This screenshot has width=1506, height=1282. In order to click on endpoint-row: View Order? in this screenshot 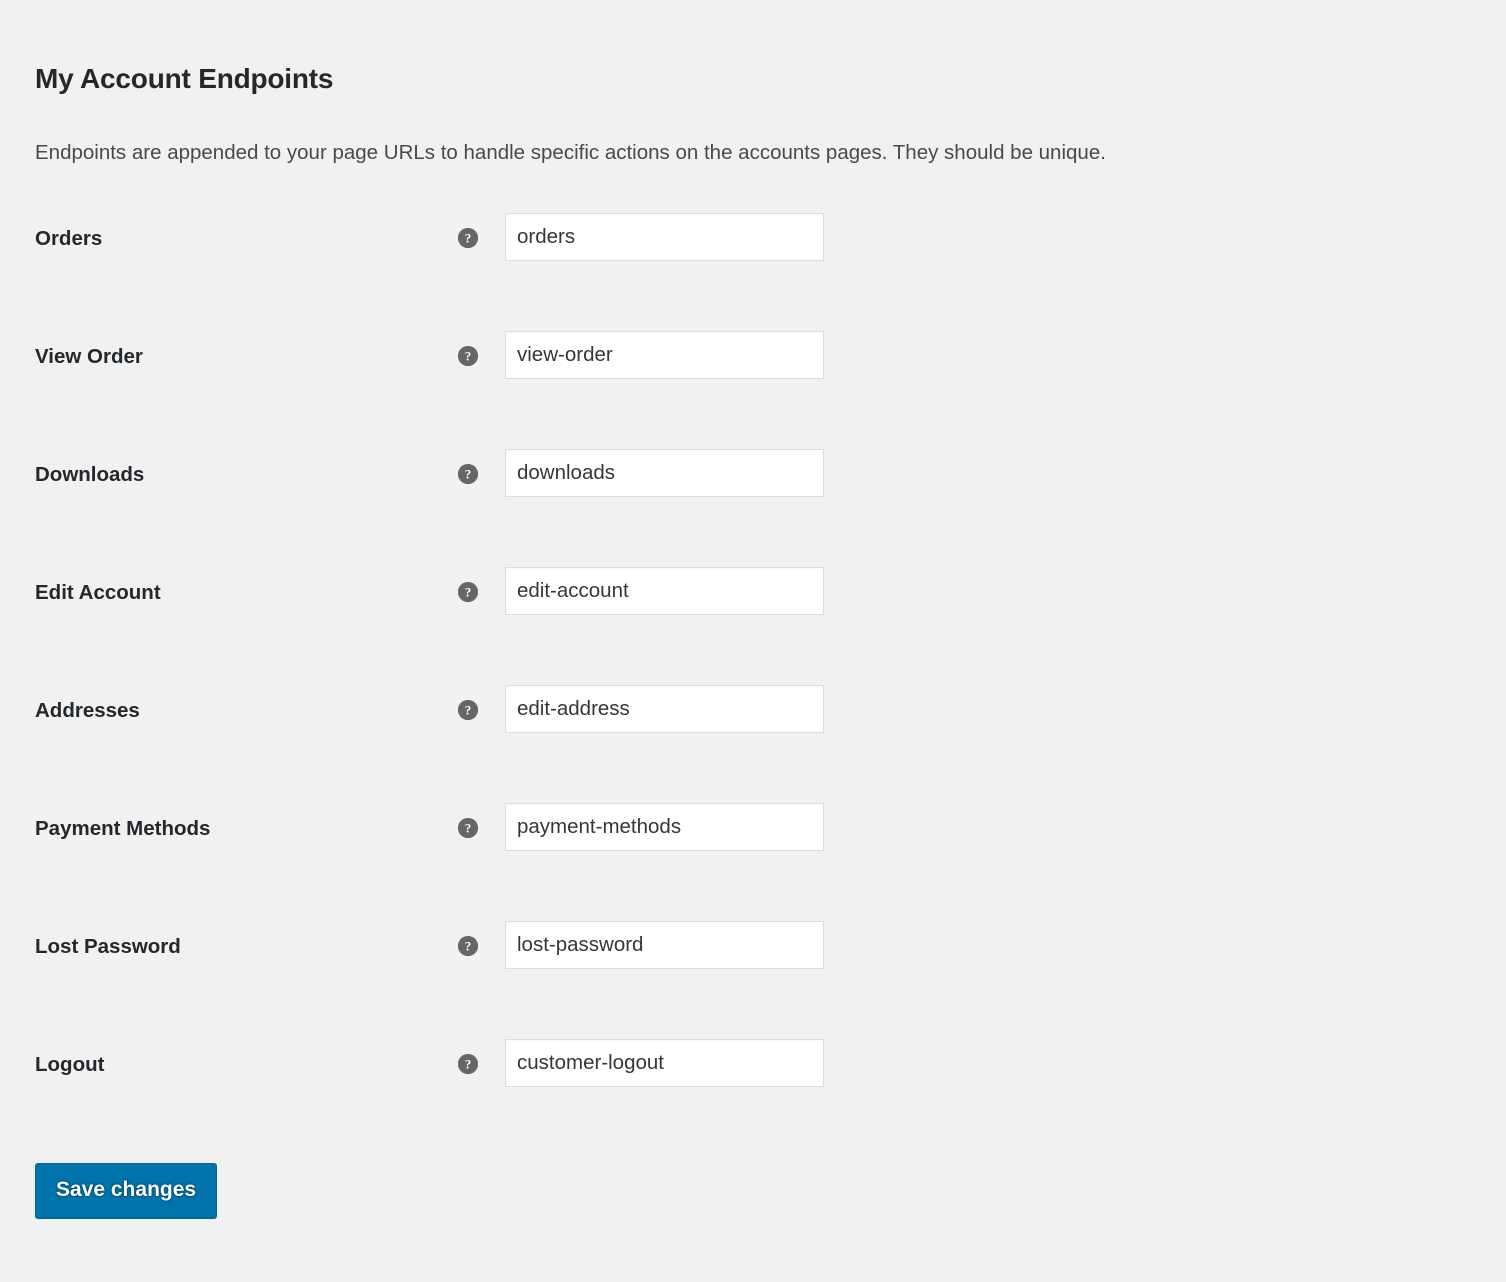, I will do `click(753, 382)`.